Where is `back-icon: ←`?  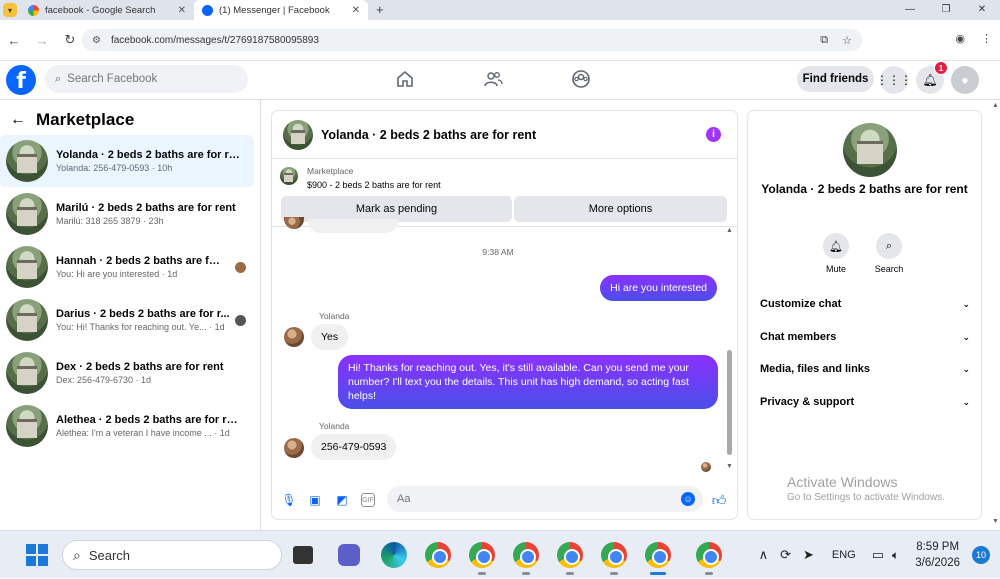 back-icon: ← is located at coordinates (14, 40).